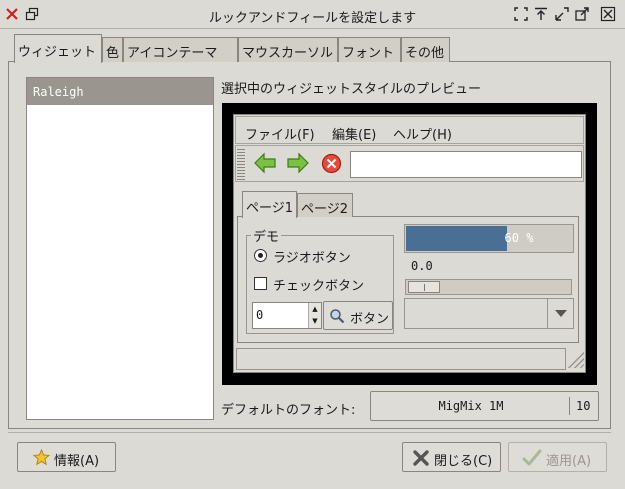 The image size is (625, 489). What do you see at coordinates (569, 461) in the screenshot?
I see `apply-button-label: 適用(A)` at bounding box center [569, 461].